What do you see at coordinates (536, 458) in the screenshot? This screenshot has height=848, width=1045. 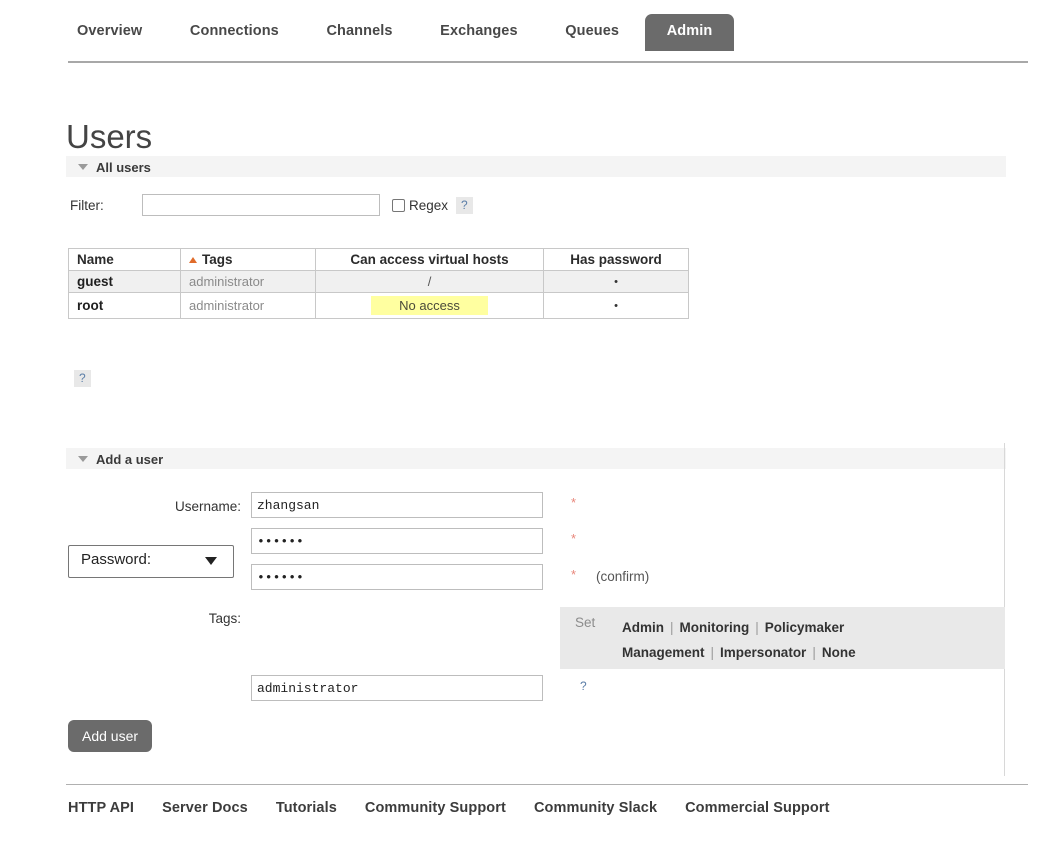 I see `section-header-add-user: Add a user` at bounding box center [536, 458].